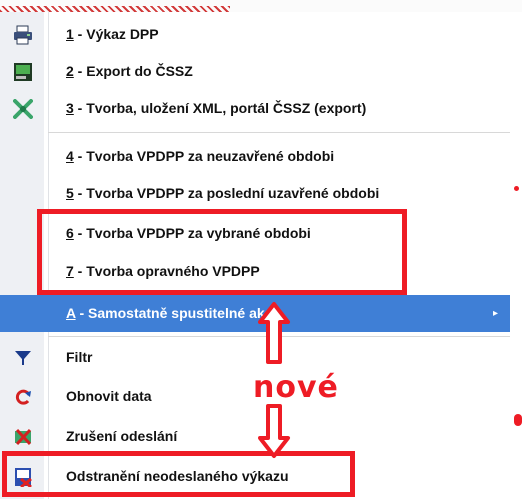 Image resolution: width=522 pixels, height=499 pixels. I want to click on menu-item-vykaz-dpp: 1 - Výkaz DPP, so click(255, 34).